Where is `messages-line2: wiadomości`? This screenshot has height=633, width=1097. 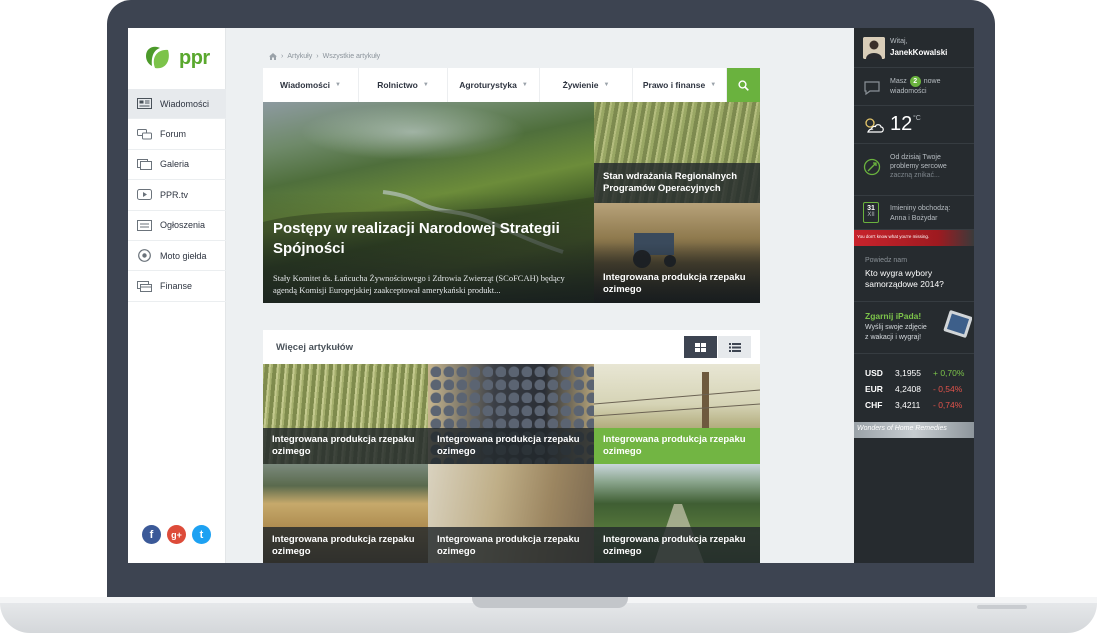
messages-line2: wiadomości is located at coordinates (908, 91).